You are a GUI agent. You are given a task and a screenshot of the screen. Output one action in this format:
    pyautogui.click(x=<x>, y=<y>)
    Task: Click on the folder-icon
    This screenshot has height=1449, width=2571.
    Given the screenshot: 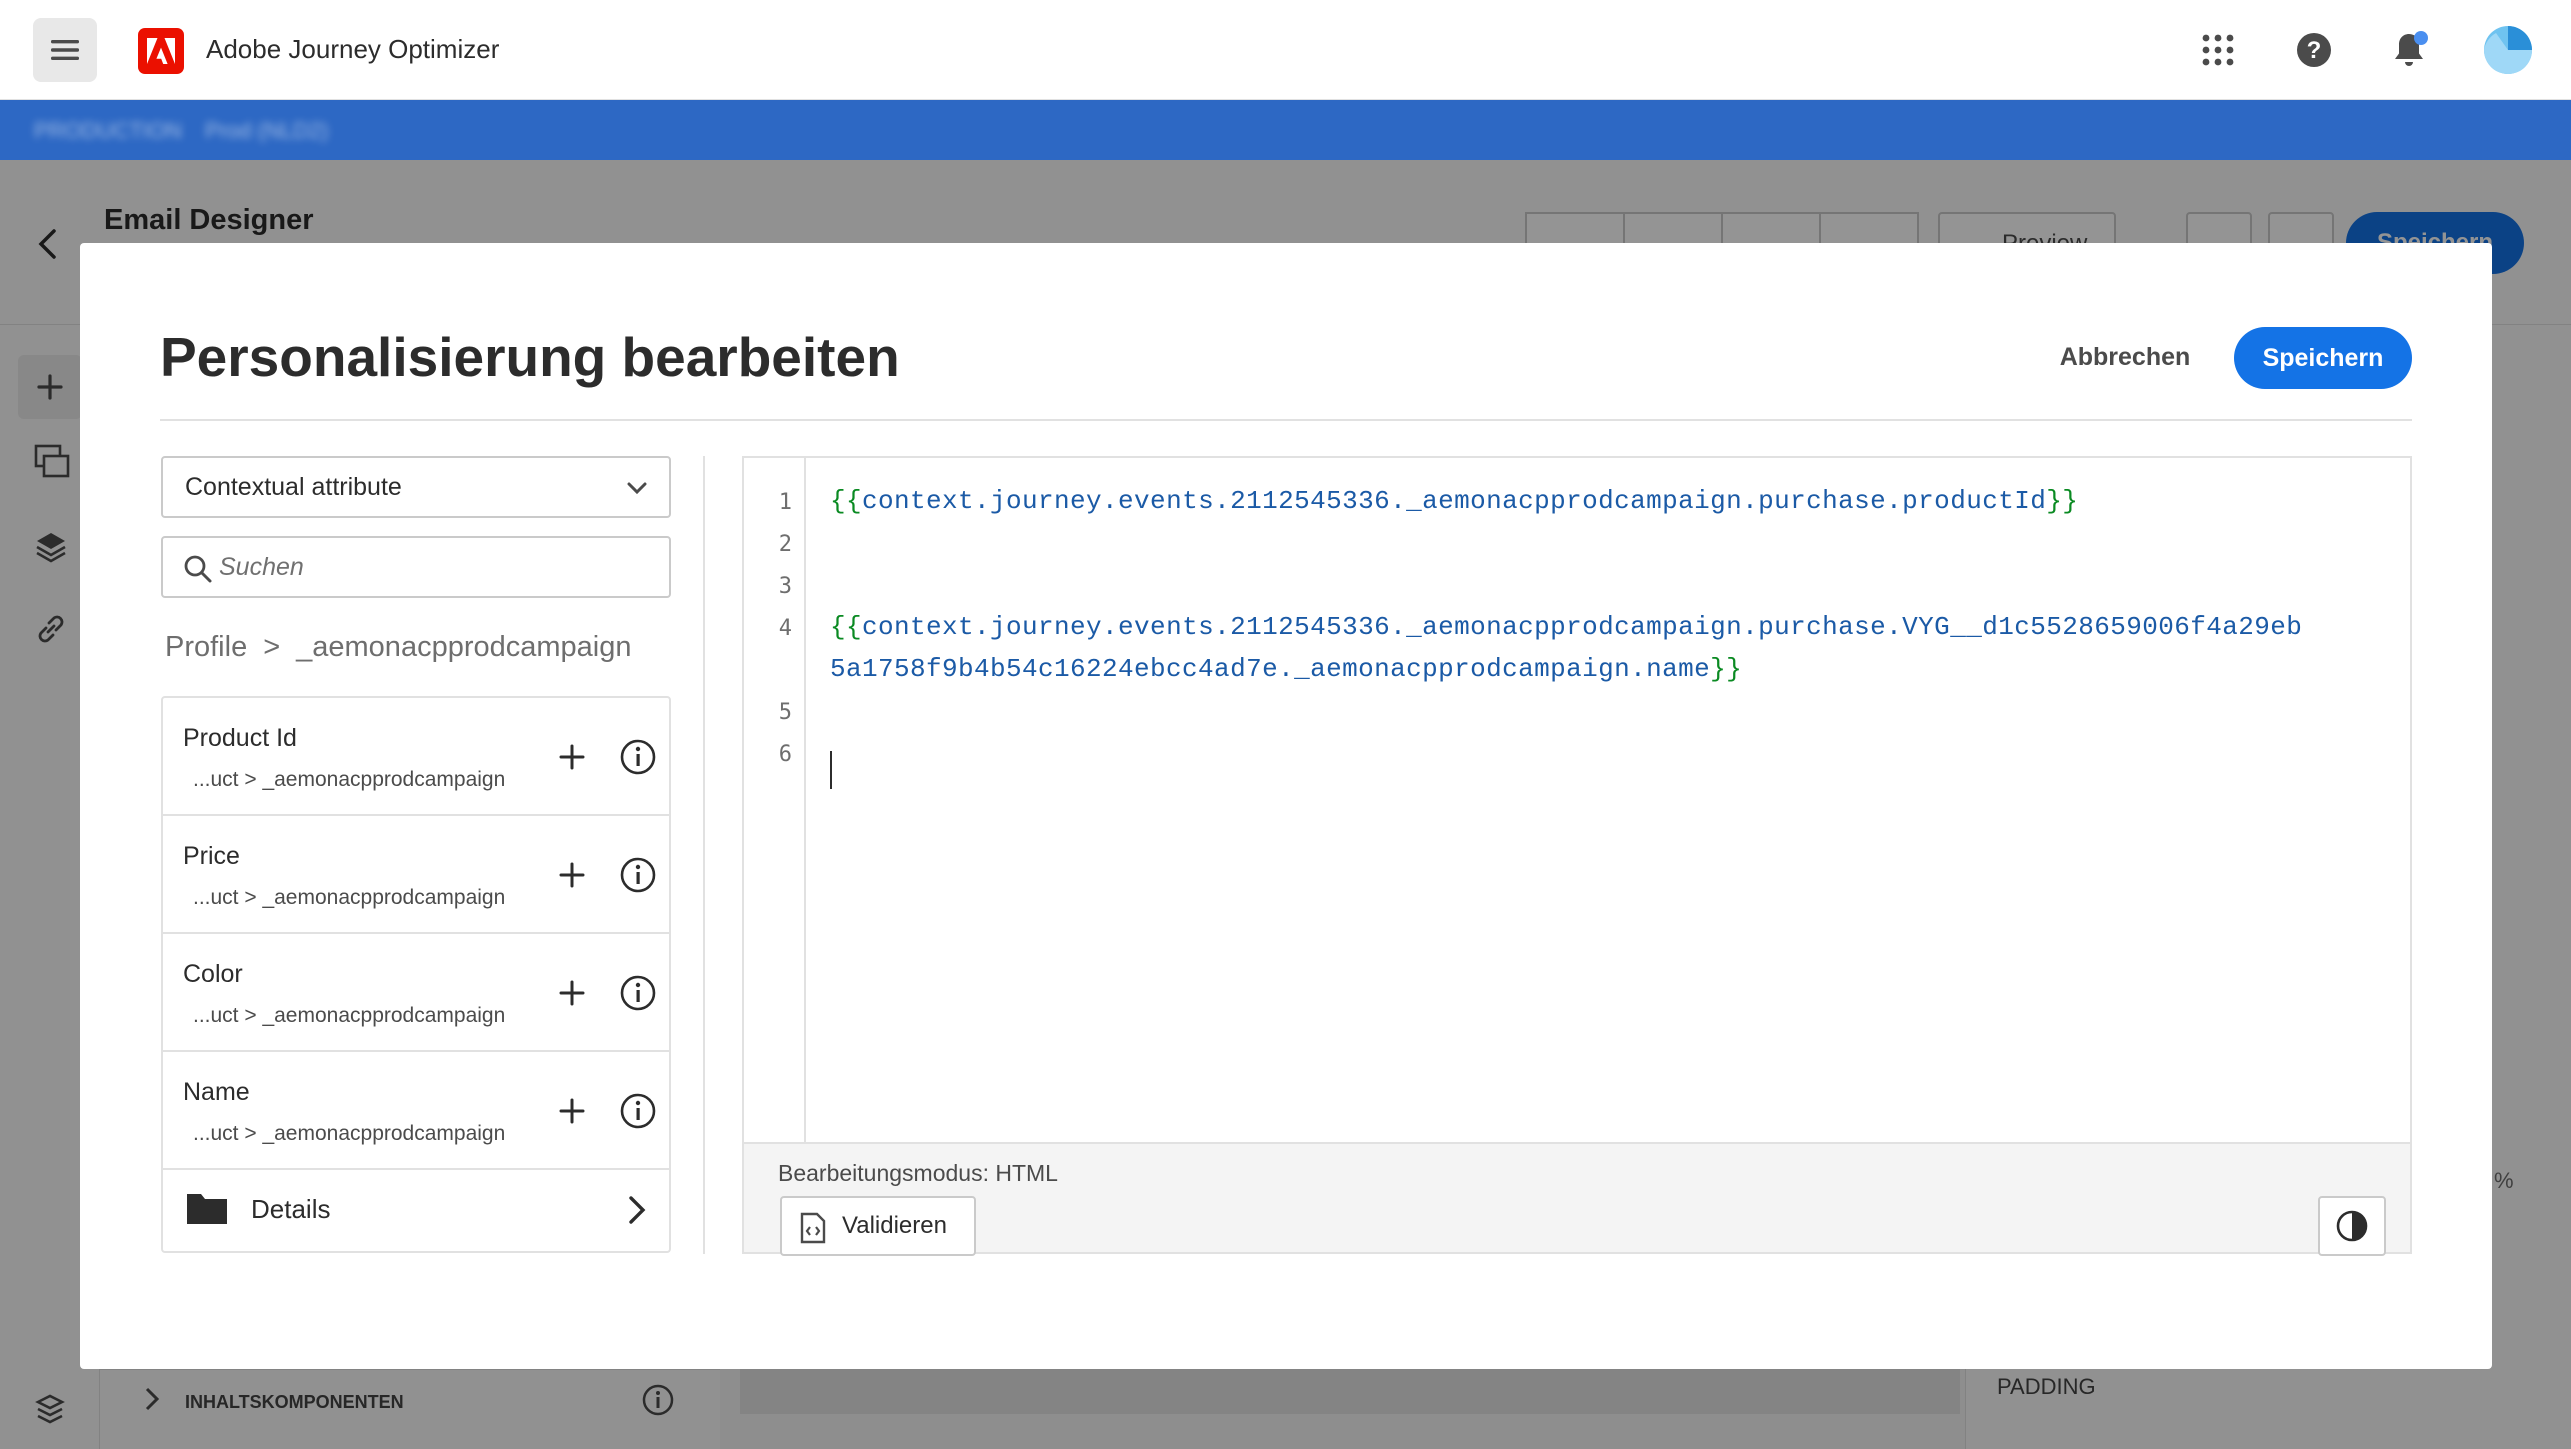 What is the action you would take?
    pyautogui.click(x=207, y=1210)
    